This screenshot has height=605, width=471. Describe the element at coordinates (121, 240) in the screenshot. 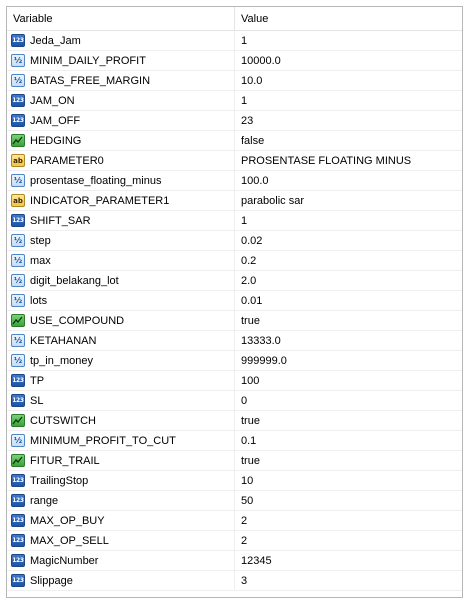

I see `variable-cell: step` at that location.